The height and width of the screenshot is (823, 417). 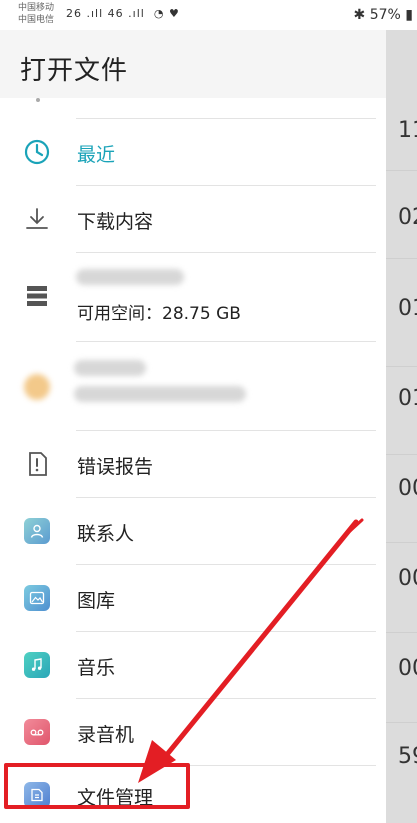 What do you see at coordinates (193, 531) in the screenshot?
I see `drawer-item-contacts: 联系人` at bounding box center [193, 531].